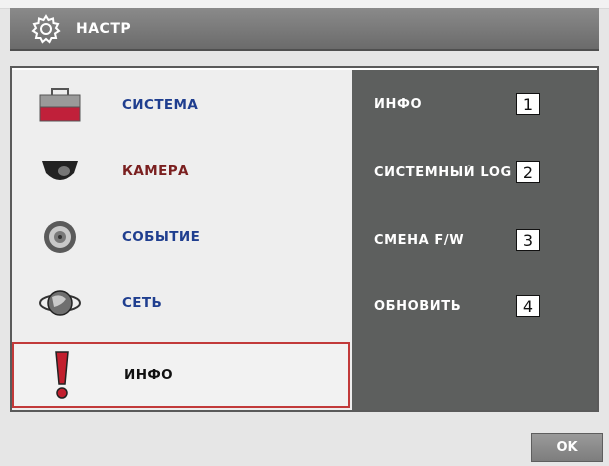  What do you see at coordinates (443, 172) in the screenshot?
I see `submenu-label-system-log: СИСТЕМНЫЙ LOG` at bounding box center [443, 172].